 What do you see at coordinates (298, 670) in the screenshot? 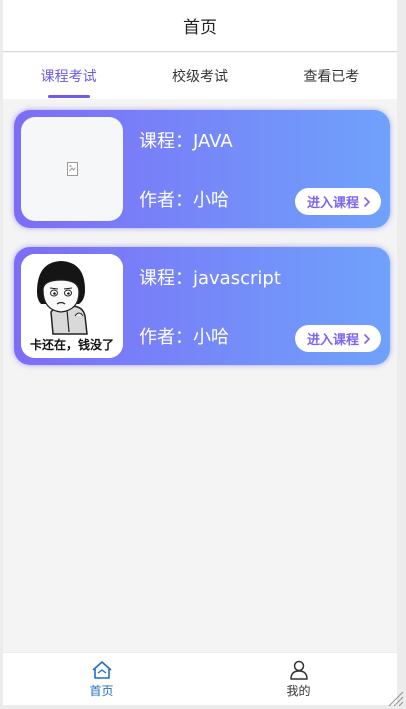
I see `user-icon` at bounding box center [298, 670].